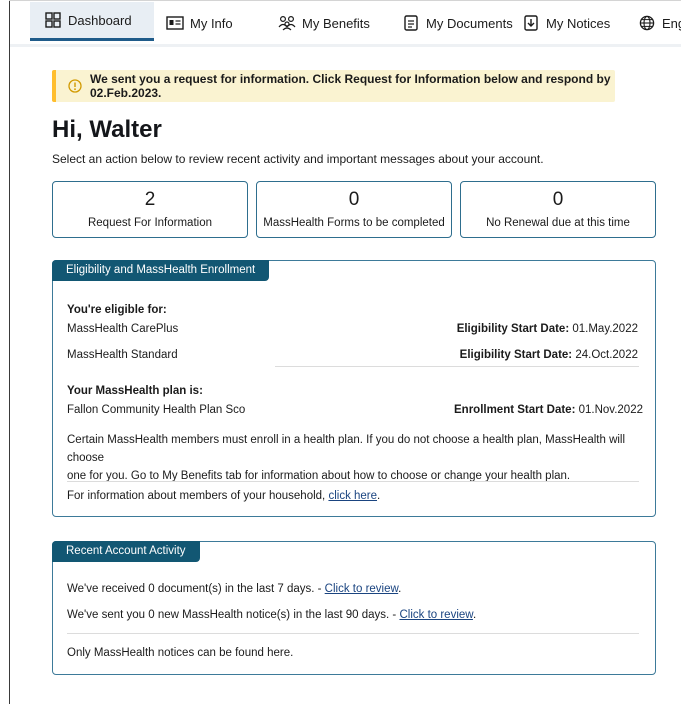  I want to click on tab-my-documents: My Documents, so click(457, 23).